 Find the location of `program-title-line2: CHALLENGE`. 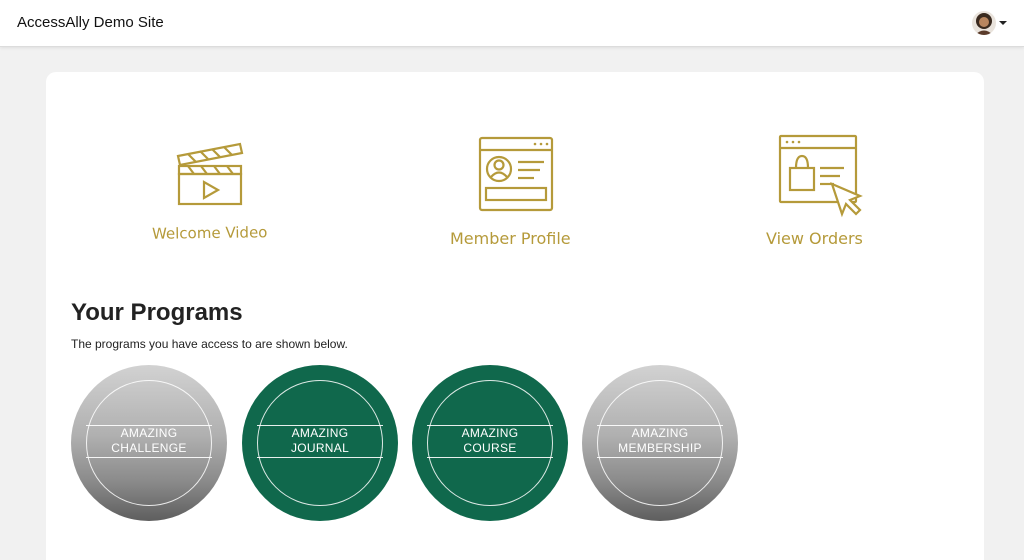

program-title-line2: CHALLENGE is located at coordinates (149, 448).